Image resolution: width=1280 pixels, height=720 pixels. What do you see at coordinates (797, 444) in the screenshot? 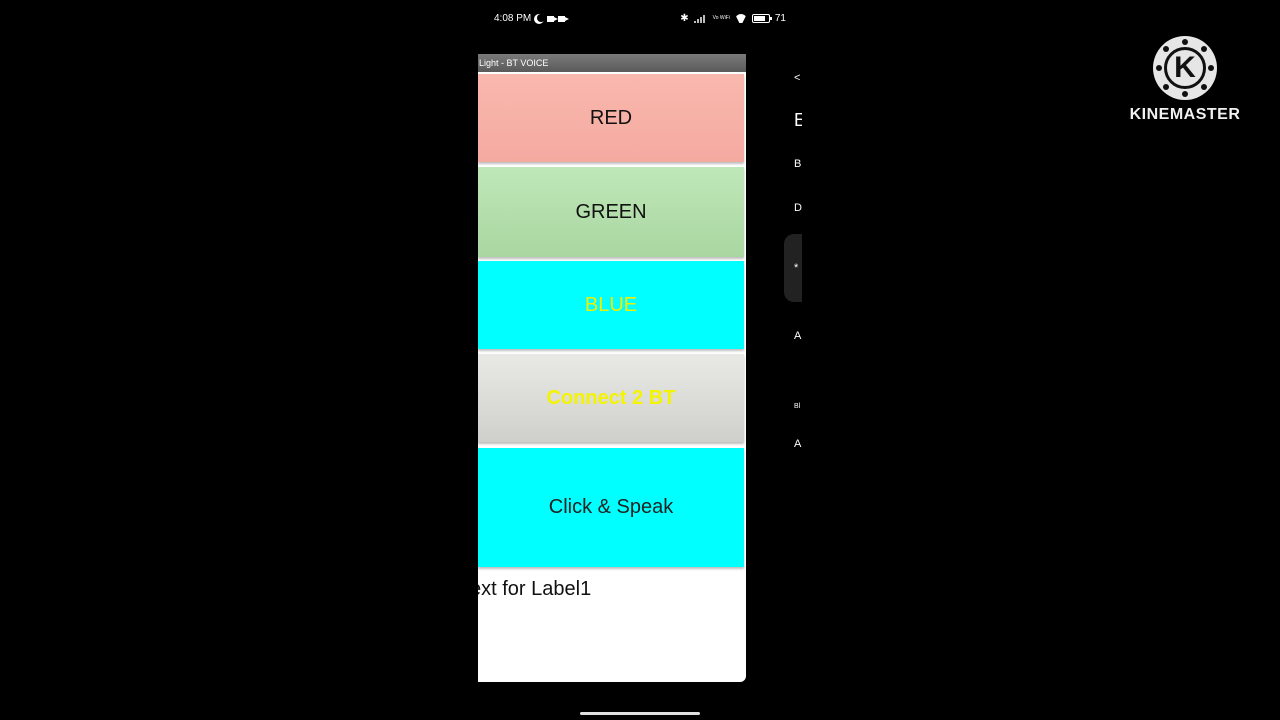
I see `side-item-a2: A` at bounding box center [797, 444].